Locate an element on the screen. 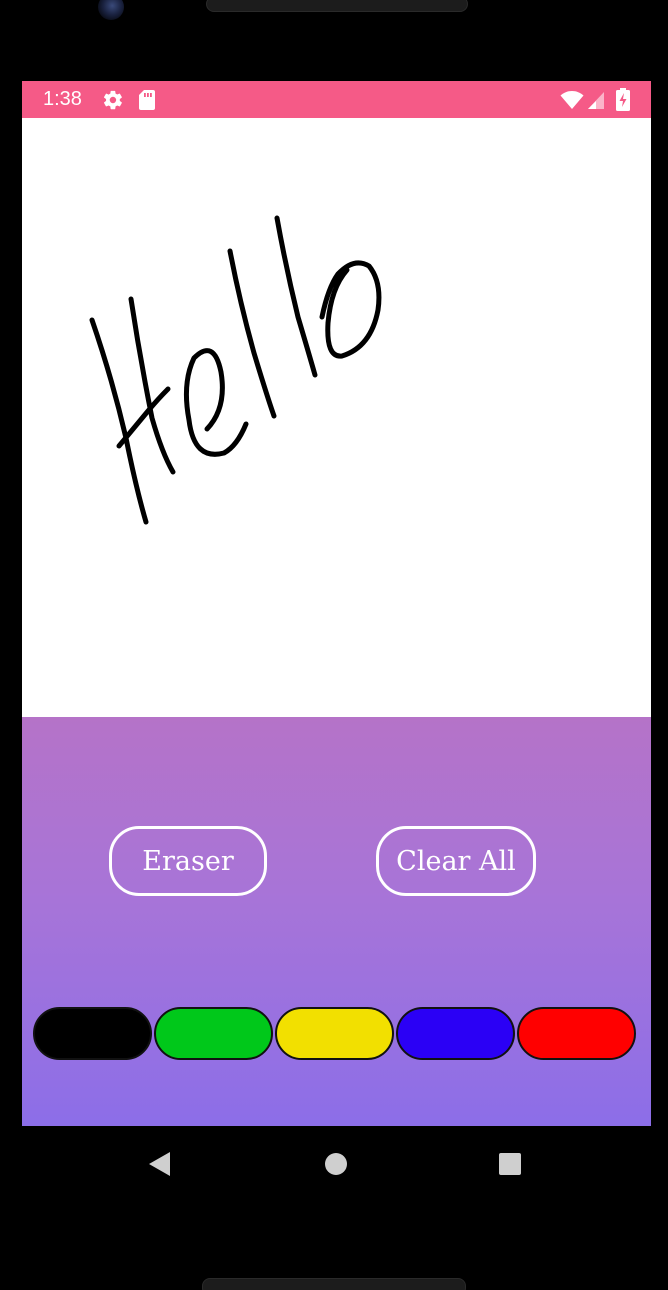  clear-all-button: Clear All is located at coordinates (456, 861).